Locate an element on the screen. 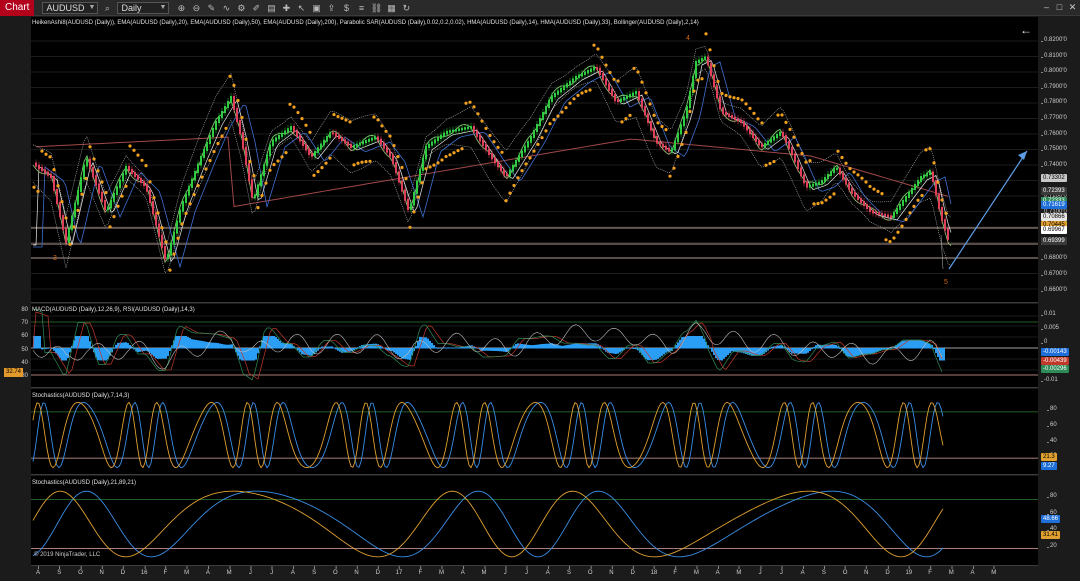 The width and height of the screenshot is (1080, 581). search-icon: ⌕ is located at coordinates (107, 8).